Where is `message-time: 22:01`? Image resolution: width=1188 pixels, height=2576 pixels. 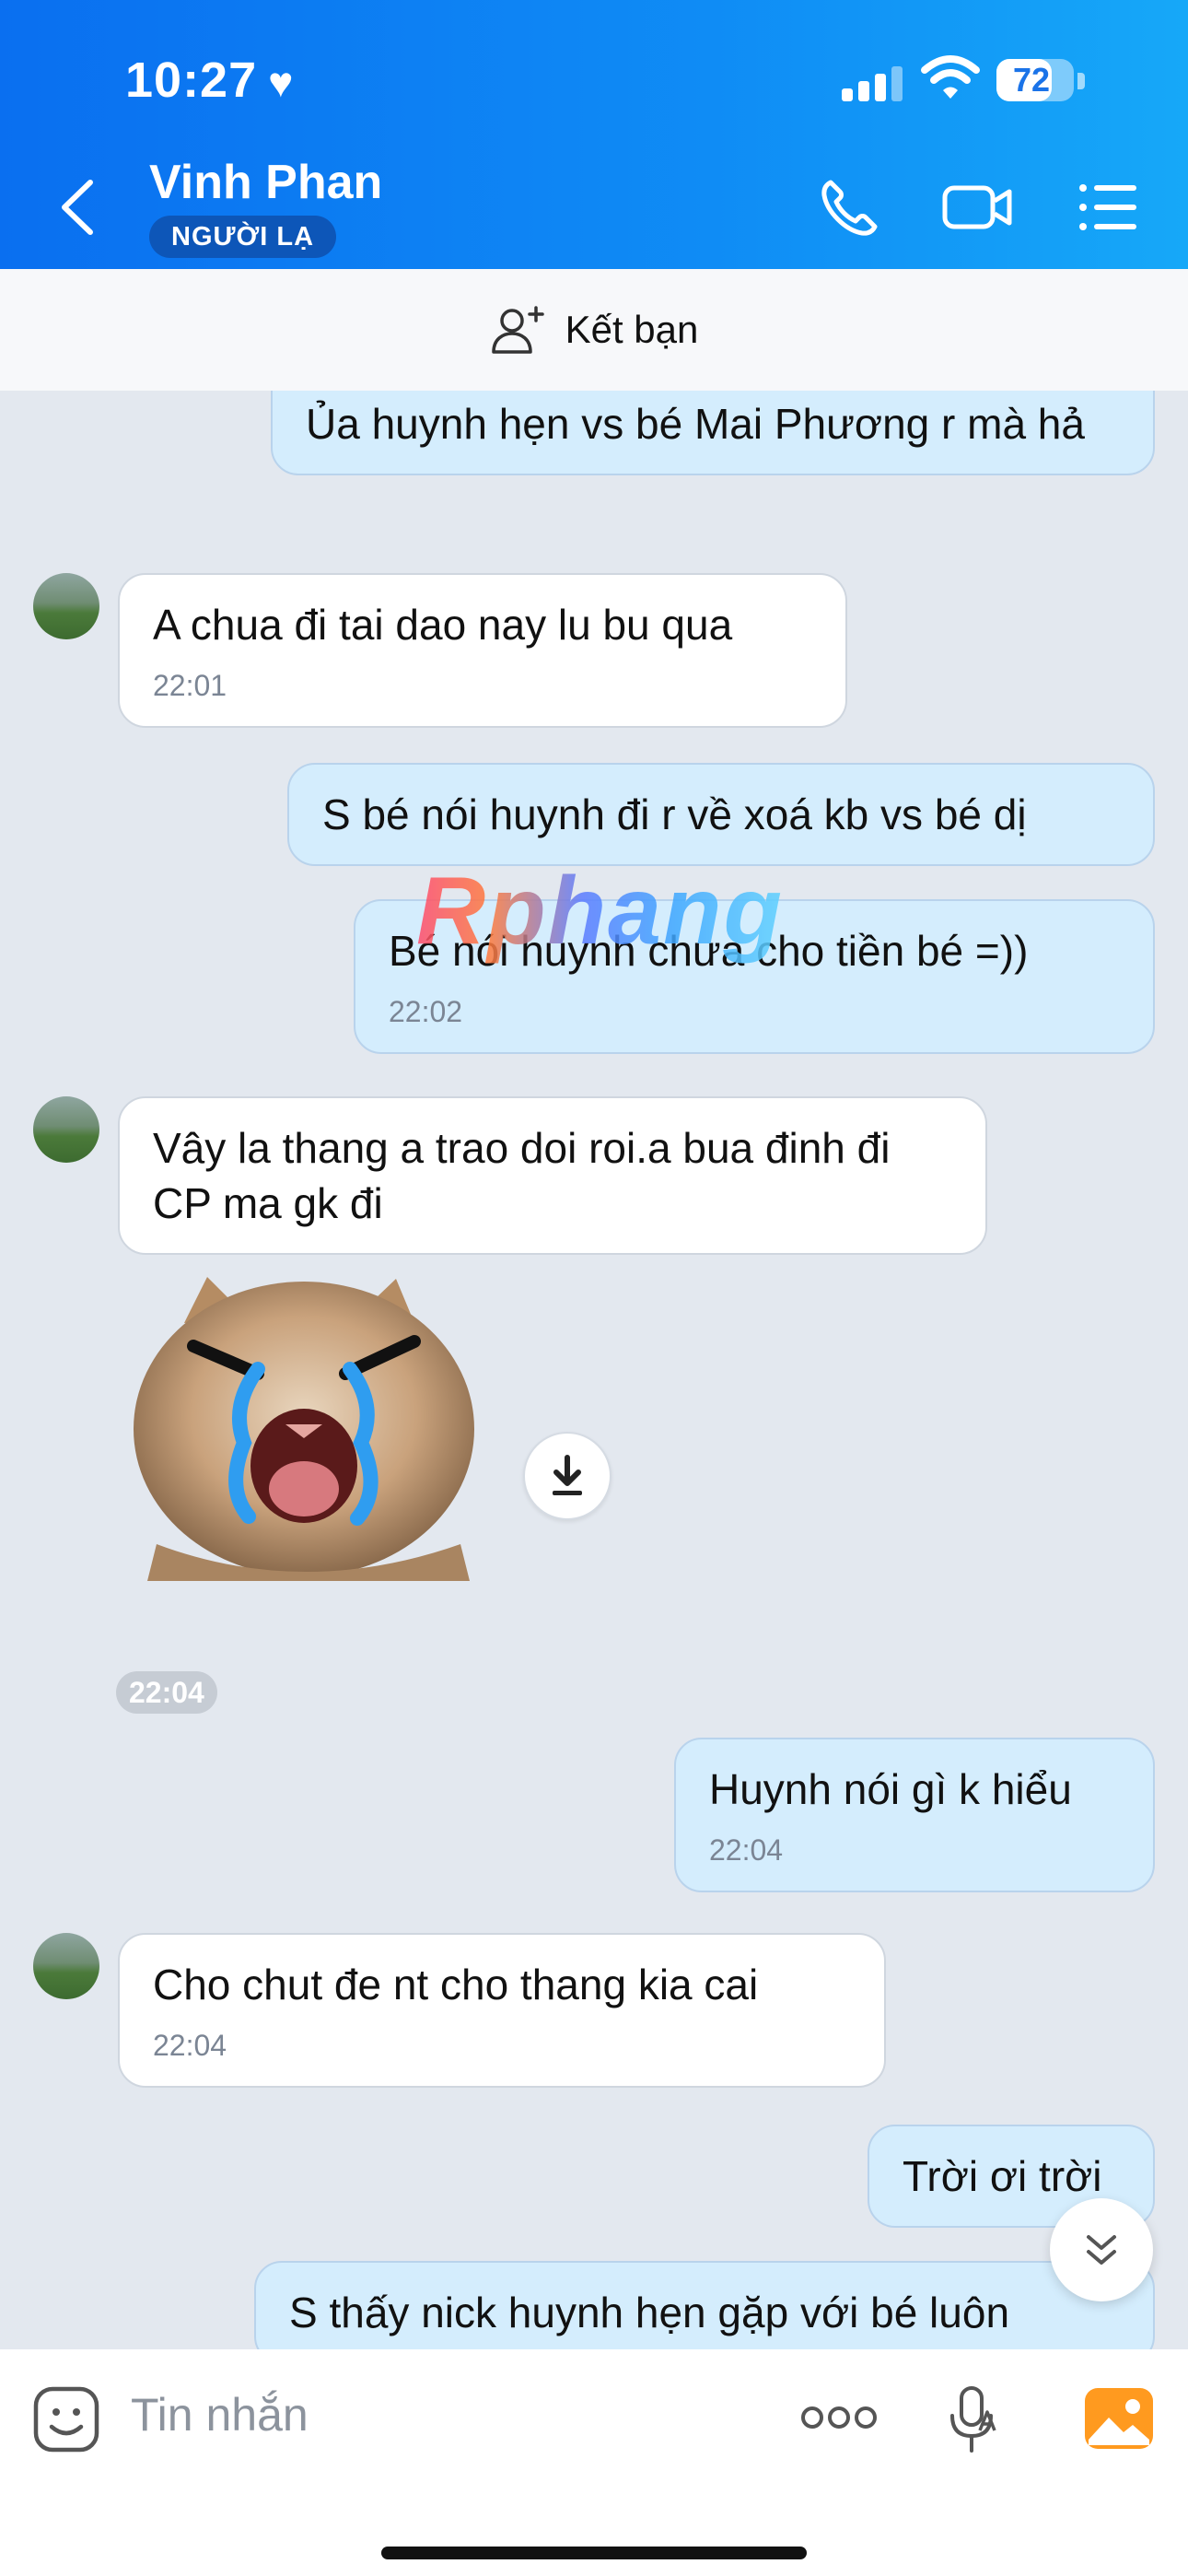 message-time: 22:01 is located at coordinates (190, 685).